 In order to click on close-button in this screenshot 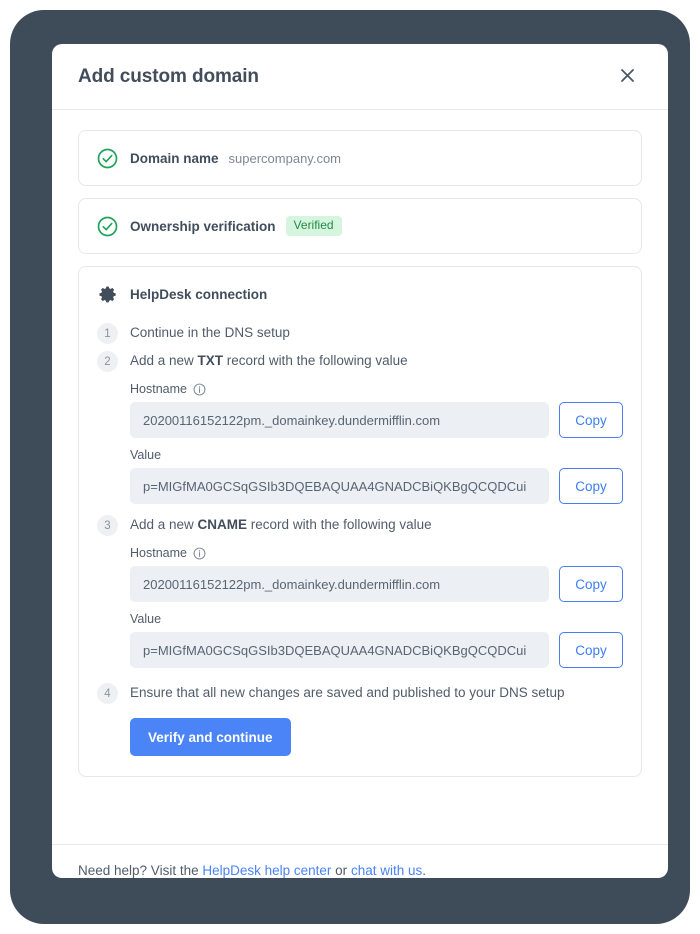, I will do `click(627, 77)`.